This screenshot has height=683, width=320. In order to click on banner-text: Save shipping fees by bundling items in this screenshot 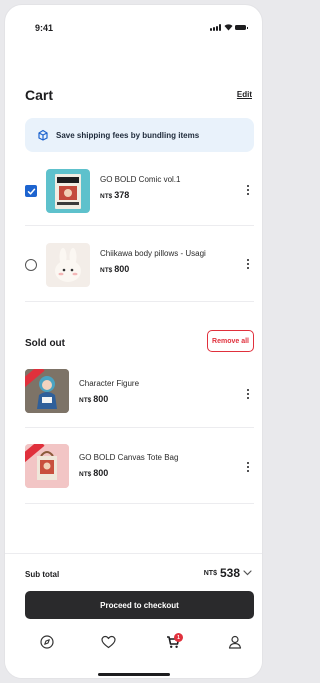, I will do `click(128, 135)`.